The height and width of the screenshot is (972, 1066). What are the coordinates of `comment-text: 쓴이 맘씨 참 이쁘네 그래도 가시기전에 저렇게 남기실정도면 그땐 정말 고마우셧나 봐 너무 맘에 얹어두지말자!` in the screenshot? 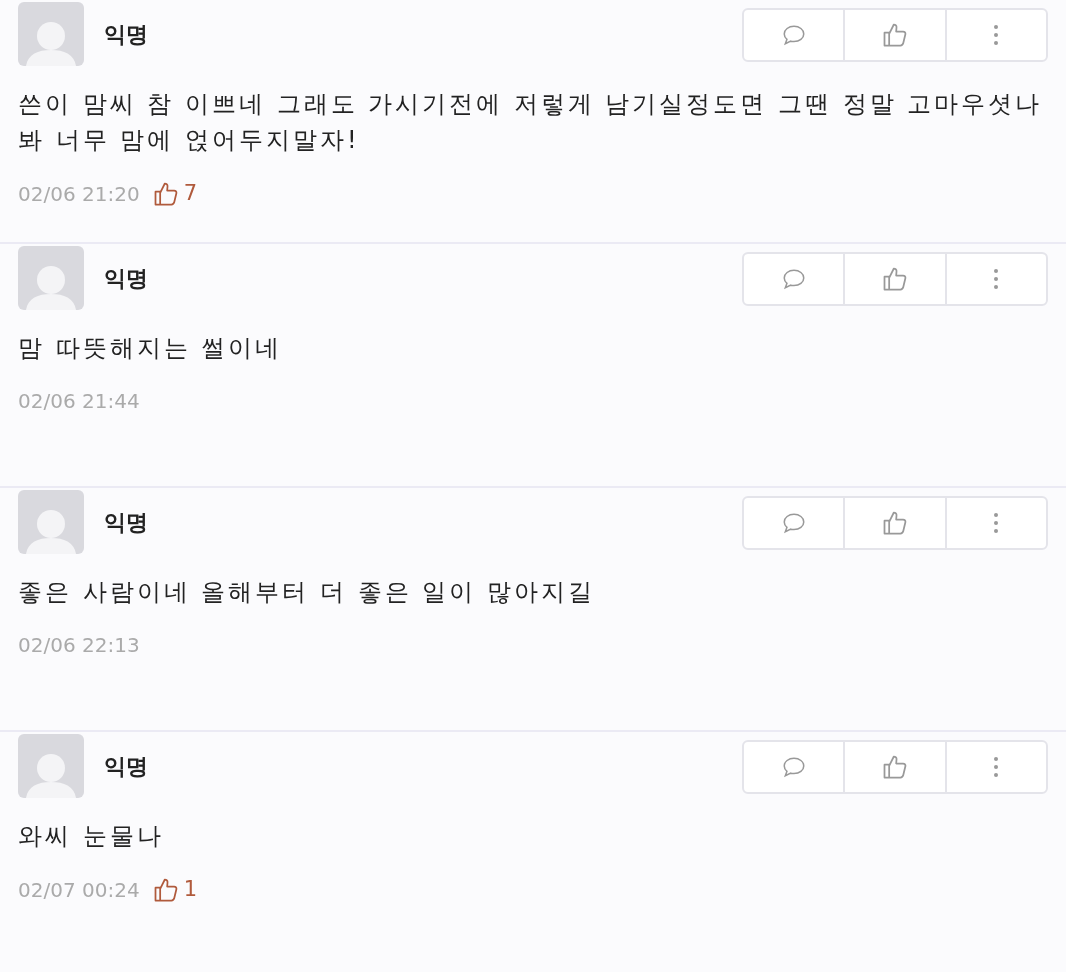 It's located at (531, 122).